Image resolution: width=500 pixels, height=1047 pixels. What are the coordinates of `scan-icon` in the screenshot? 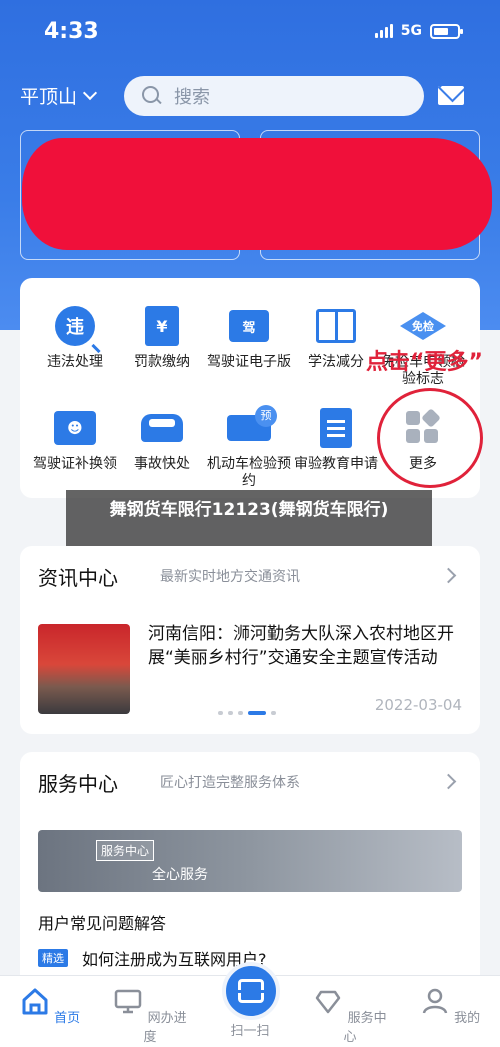 It's located at (251, 991).